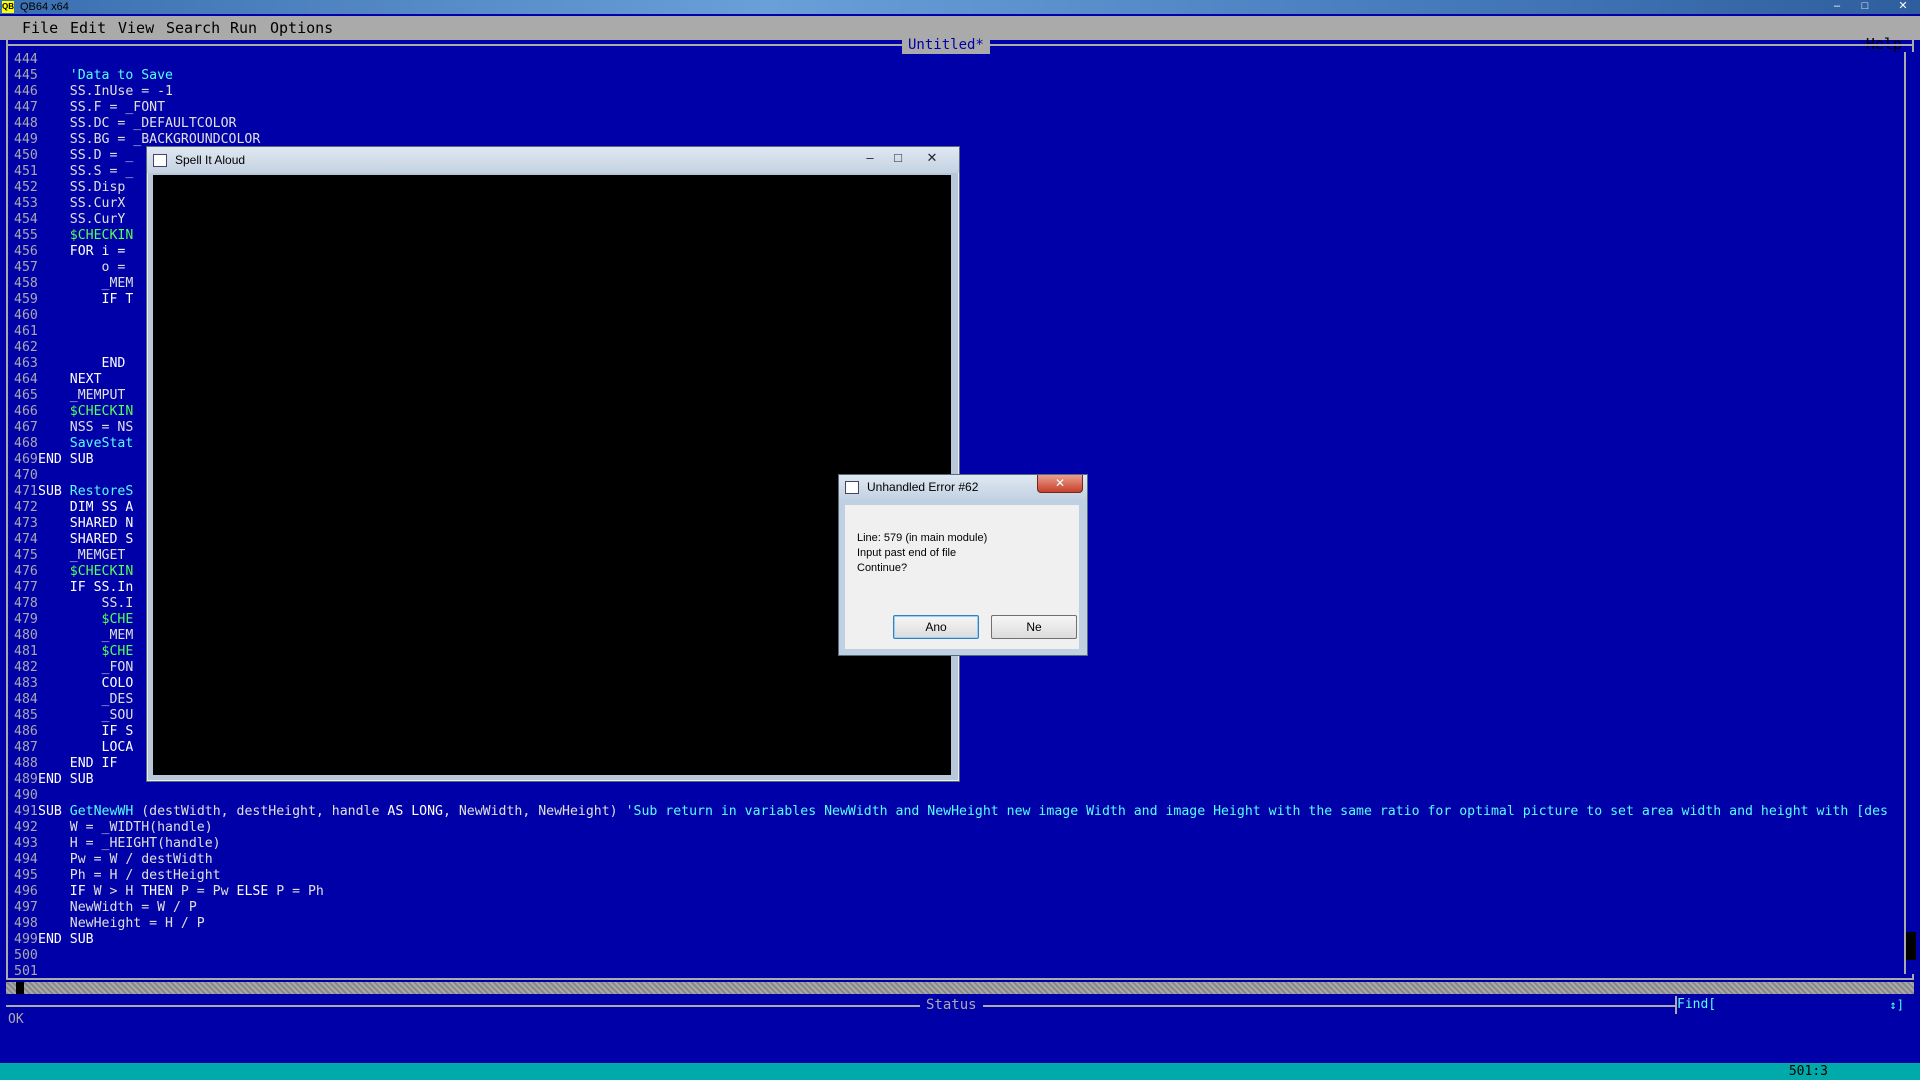 The width and height of the screenshot is (1920, 1080). What do you see at coordinates (1865, 6) in the screenshot?
I see `window-maximize-button: □` at bounding box center [1865, 6].